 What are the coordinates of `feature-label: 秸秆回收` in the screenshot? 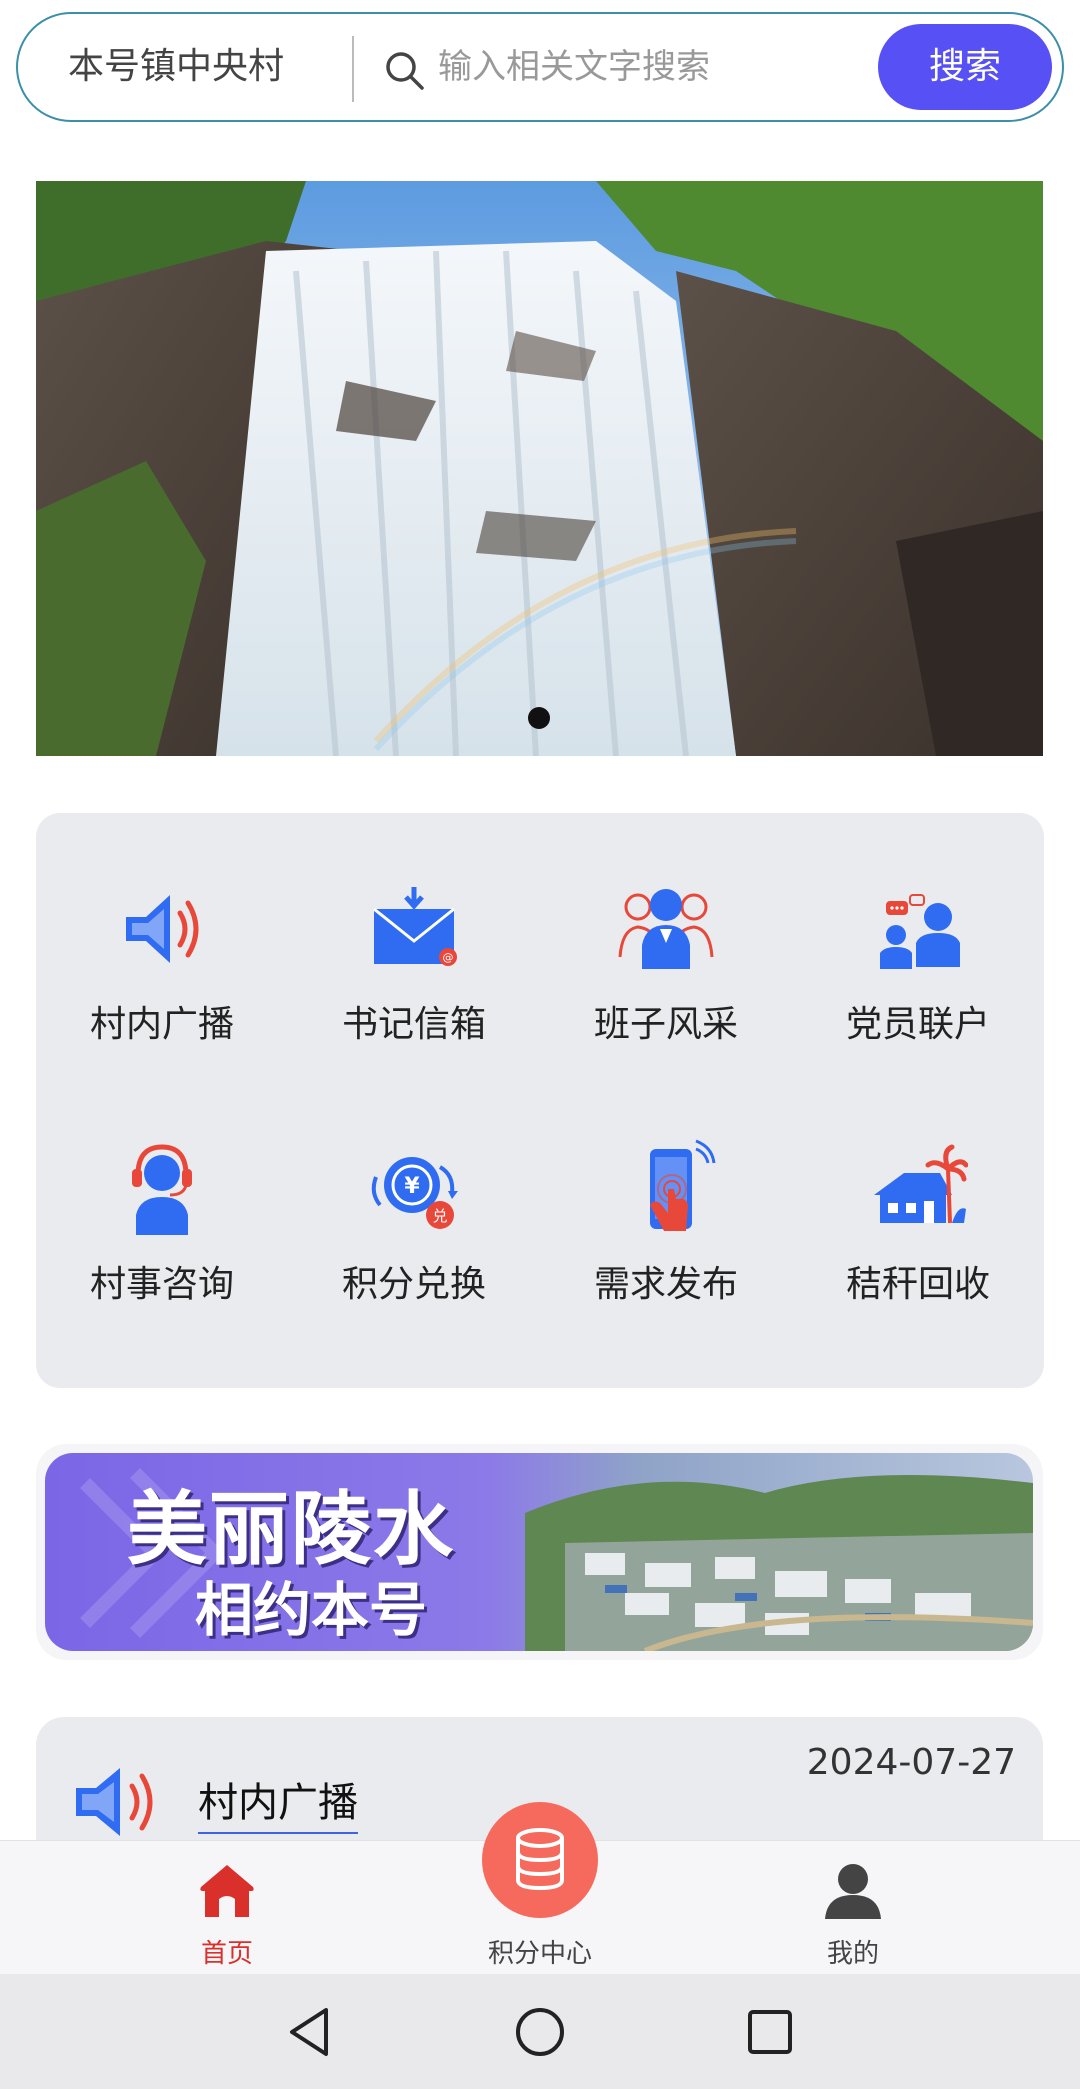 It's located at (917, 1284).